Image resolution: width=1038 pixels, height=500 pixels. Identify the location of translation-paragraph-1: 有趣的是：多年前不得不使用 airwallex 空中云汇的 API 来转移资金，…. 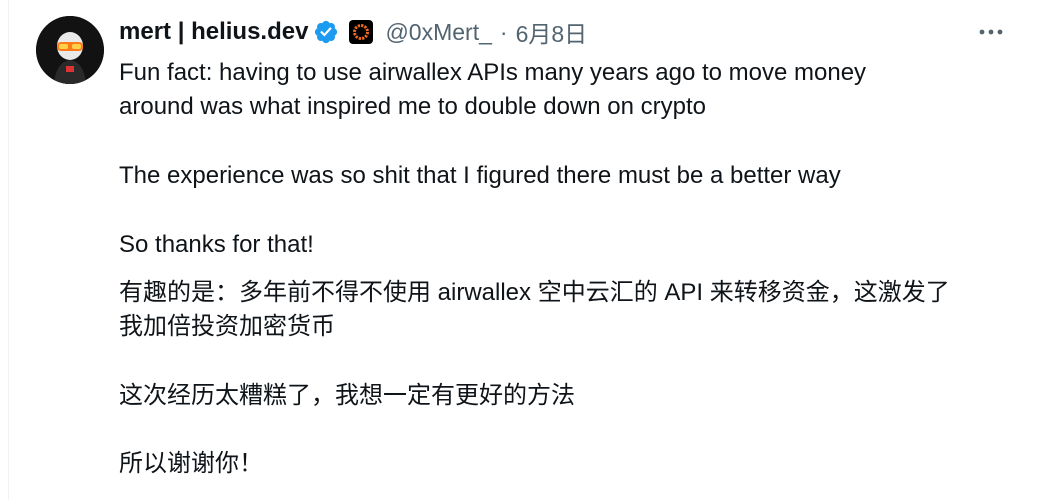
(569, 310).